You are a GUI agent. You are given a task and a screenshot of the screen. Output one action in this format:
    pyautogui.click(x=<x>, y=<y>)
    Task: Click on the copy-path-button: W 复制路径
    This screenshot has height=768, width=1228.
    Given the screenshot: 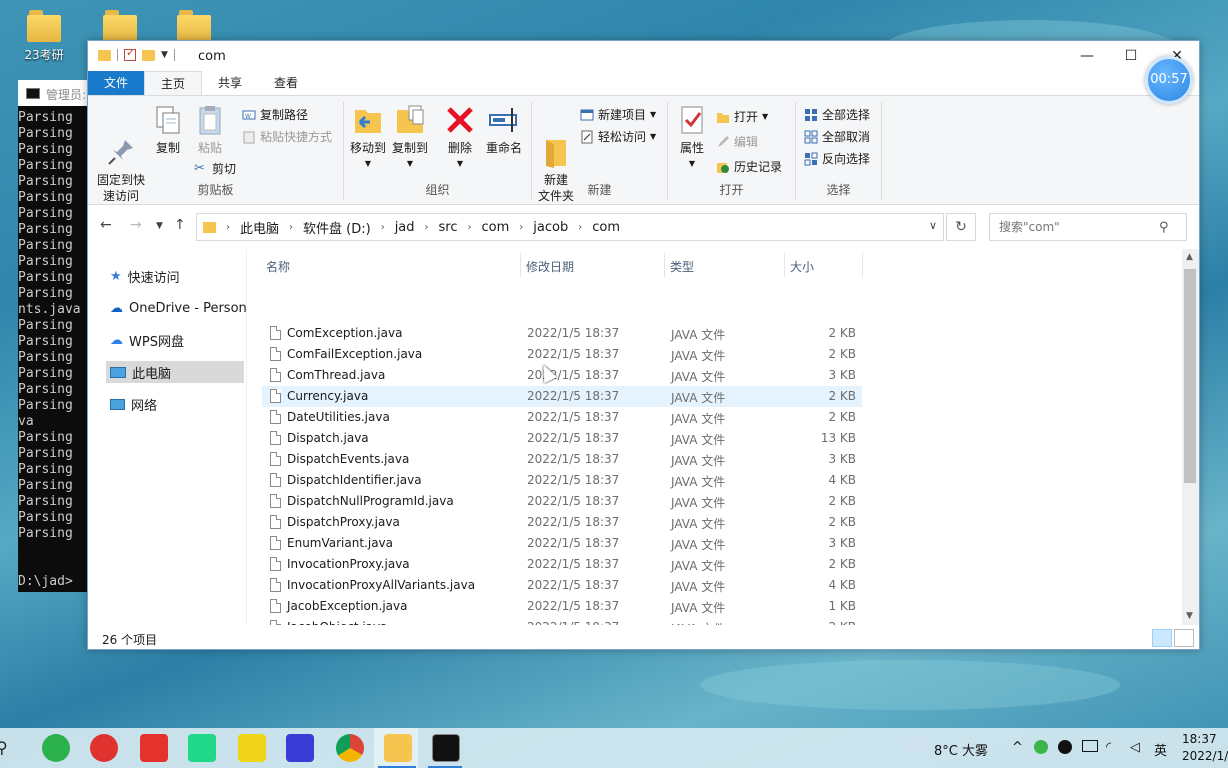 What is the action you would take?
    pyautogui.click(x=275, y=114)
    